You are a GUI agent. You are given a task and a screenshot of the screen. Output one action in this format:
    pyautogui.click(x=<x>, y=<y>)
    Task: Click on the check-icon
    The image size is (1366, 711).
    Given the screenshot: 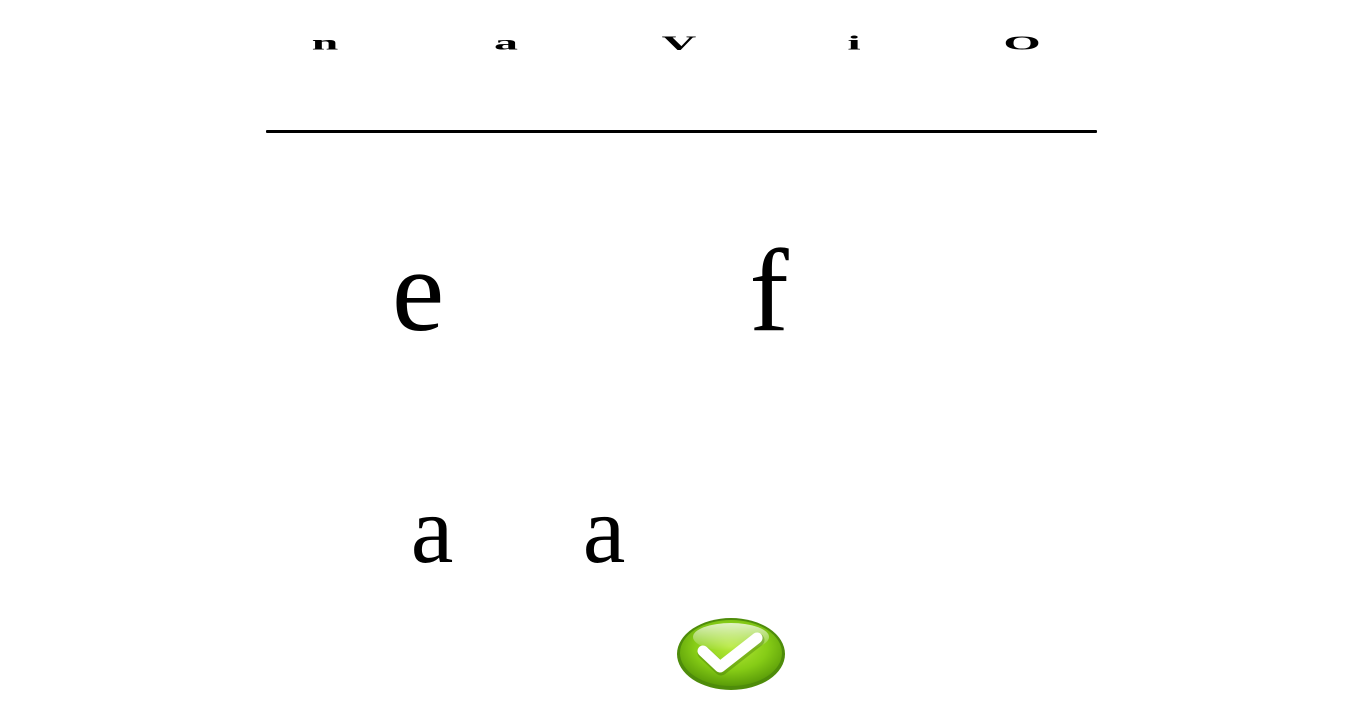 What is the action you would take?
    pyautogui.click(x=731, y=654)
    